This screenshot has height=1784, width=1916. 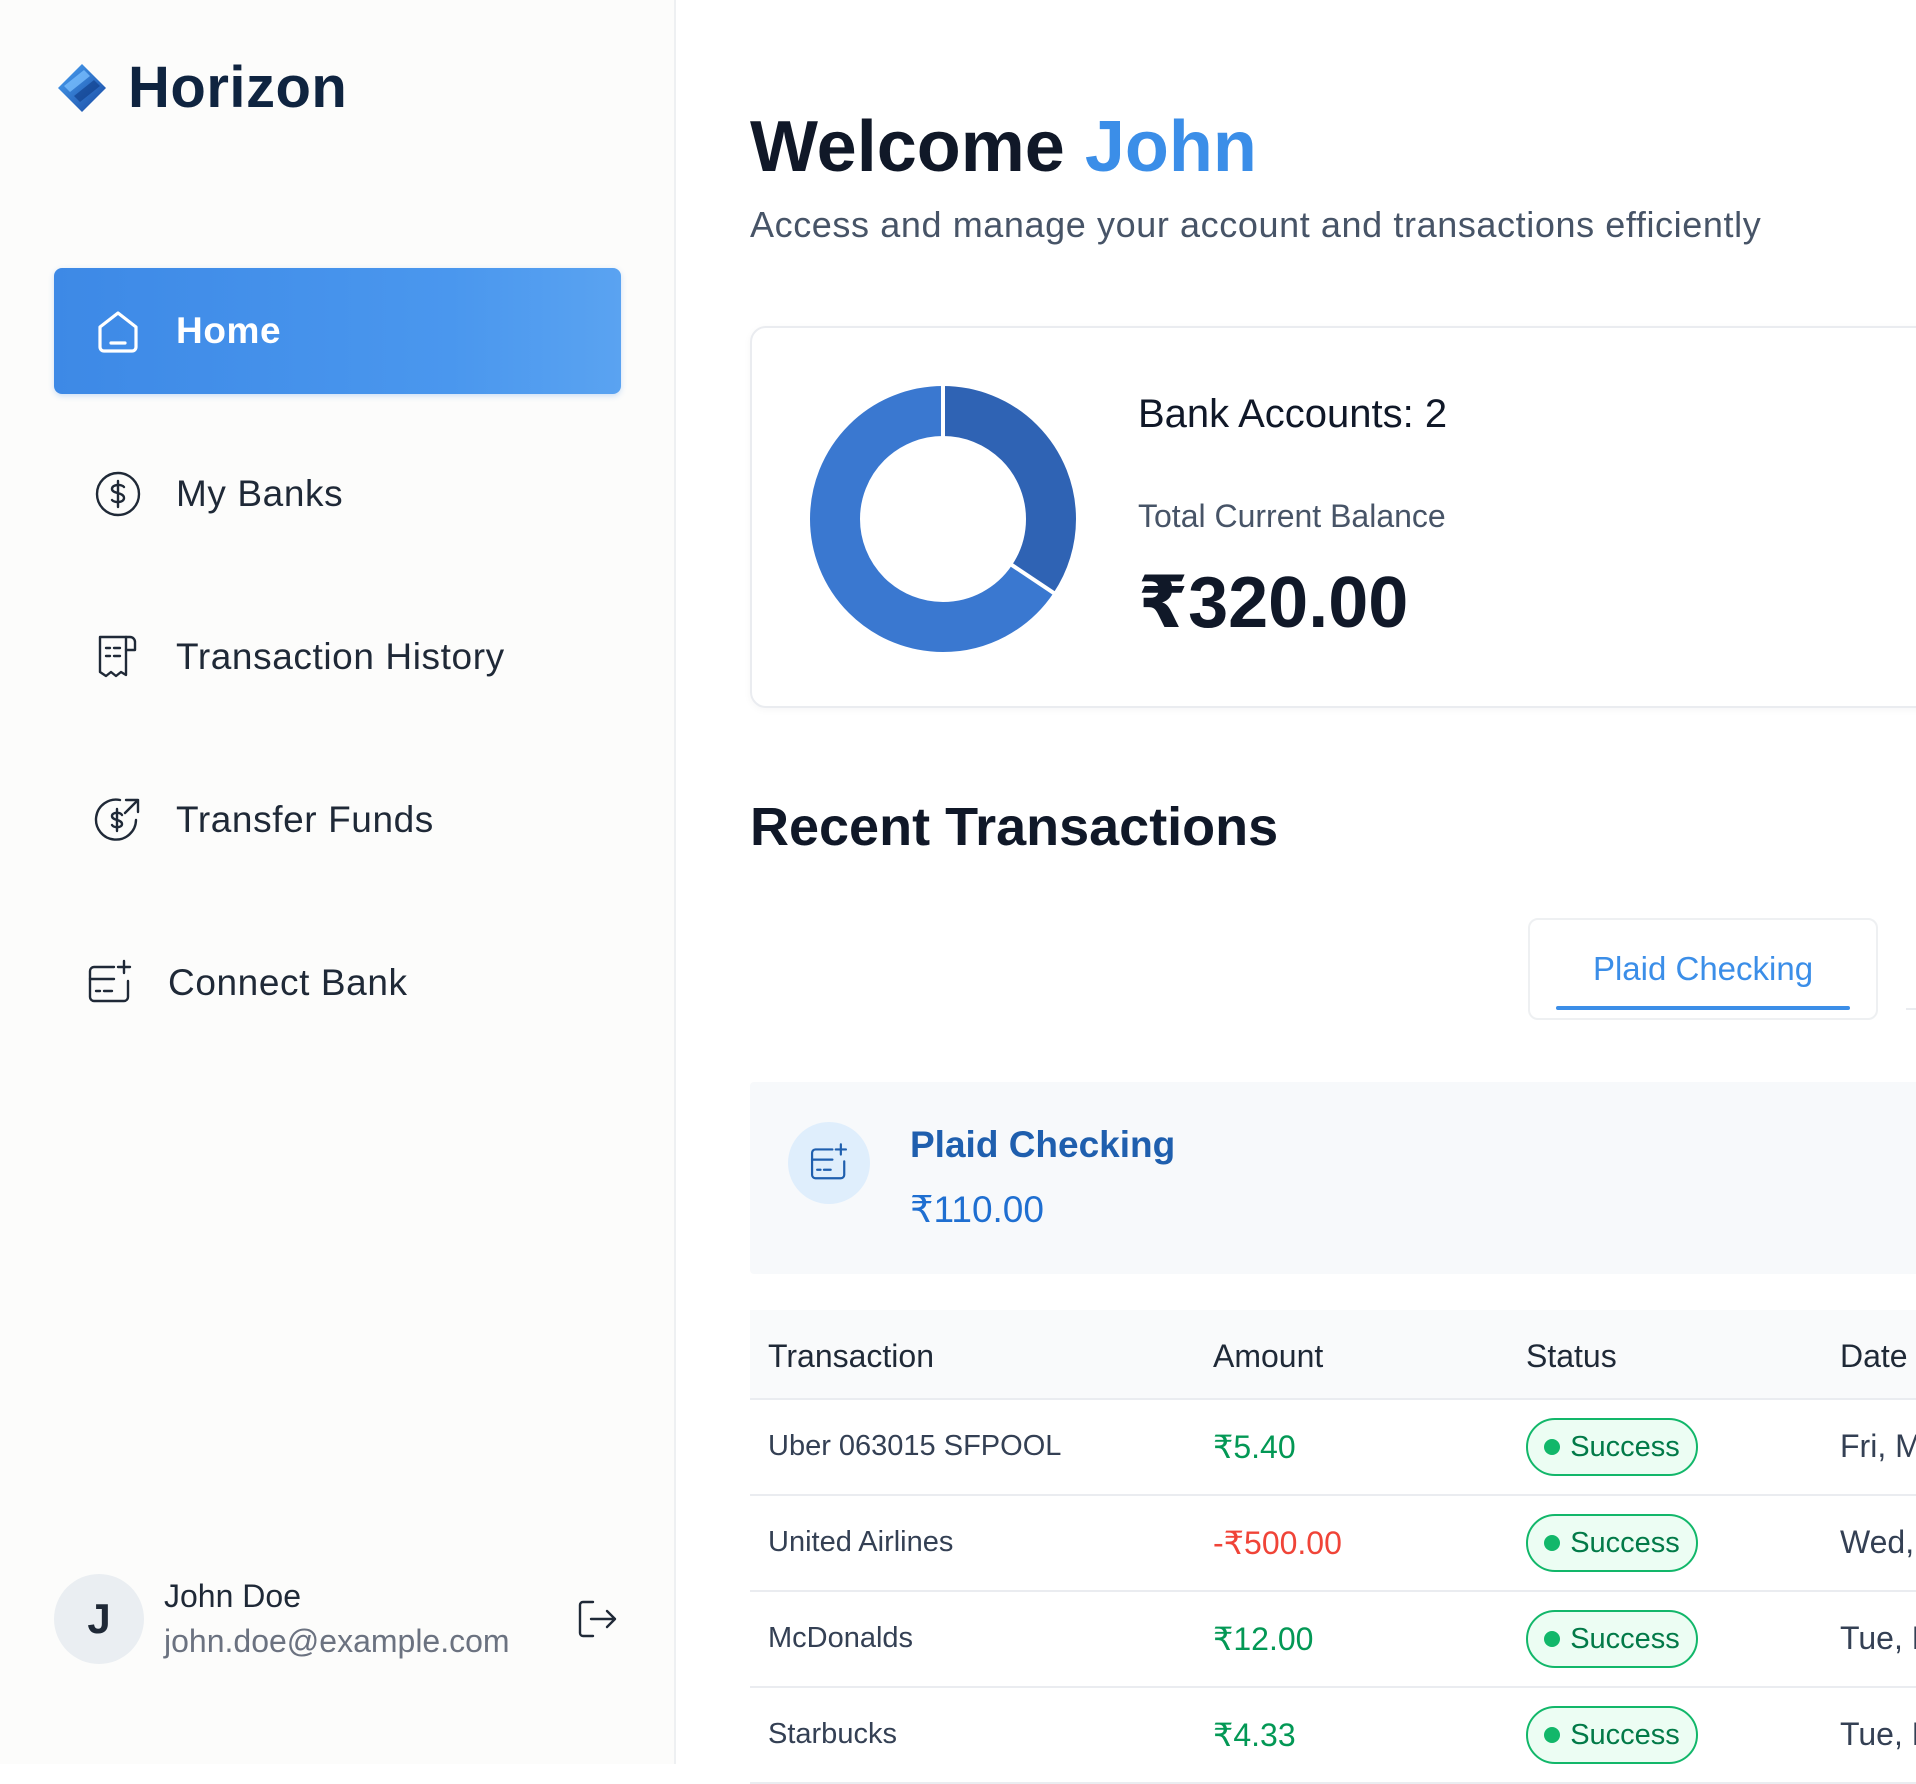 I want to click on transaction-name: McDonalds, so click(x=841, y=1638).